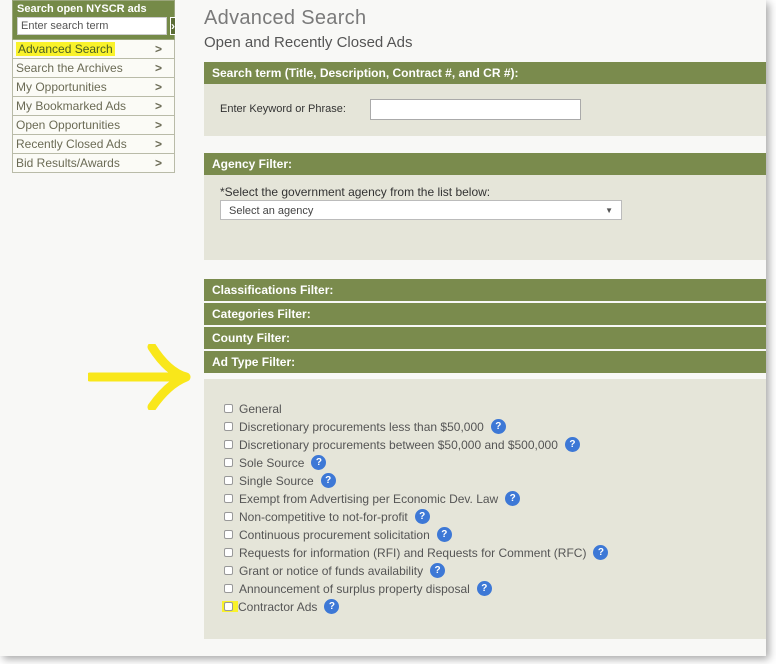 This screenshot has height=664, width=776. Describe the element at coordinates (93, 49) in the screenshot. I see `sidebar-item-advanced-search: Advanced Search >` at that location.